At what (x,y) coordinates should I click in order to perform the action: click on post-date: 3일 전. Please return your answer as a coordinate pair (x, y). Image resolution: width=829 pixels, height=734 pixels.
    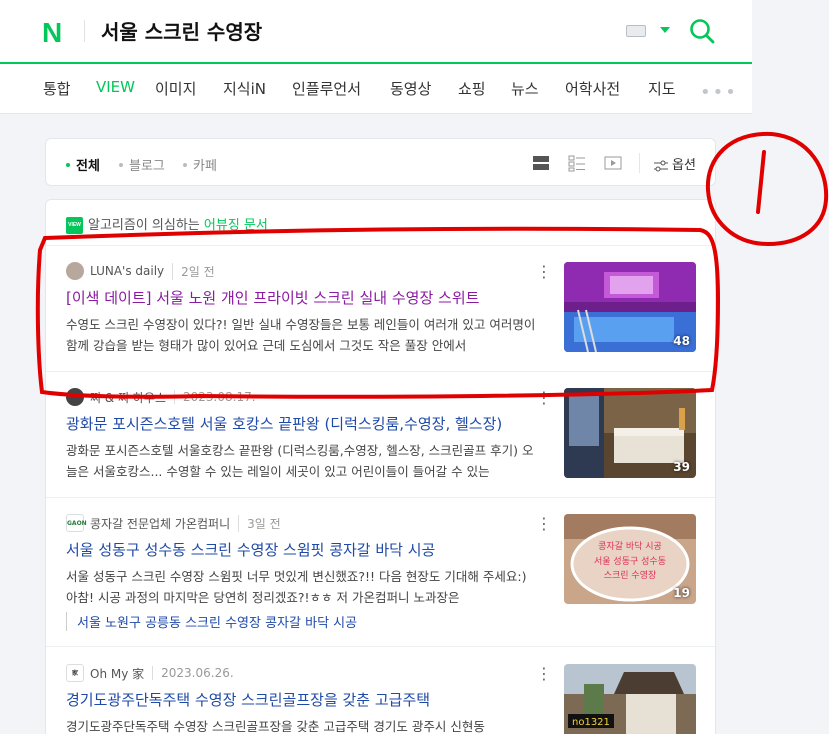
    Looking at the image, I should click on (259, 523).